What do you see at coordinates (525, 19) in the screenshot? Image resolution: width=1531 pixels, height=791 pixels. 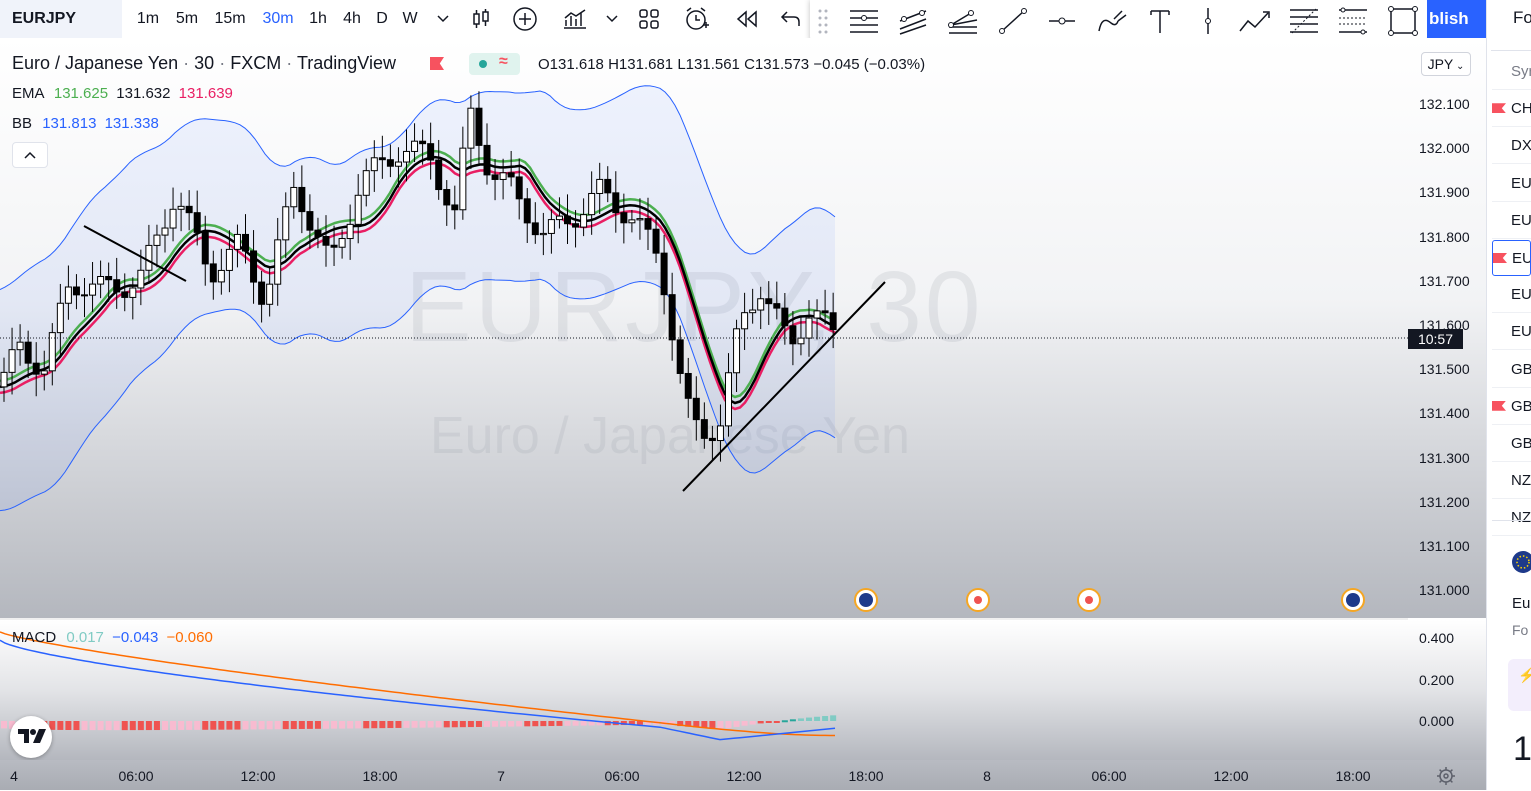 I see `add-indicator-icon` at bounding box center [525, 19].